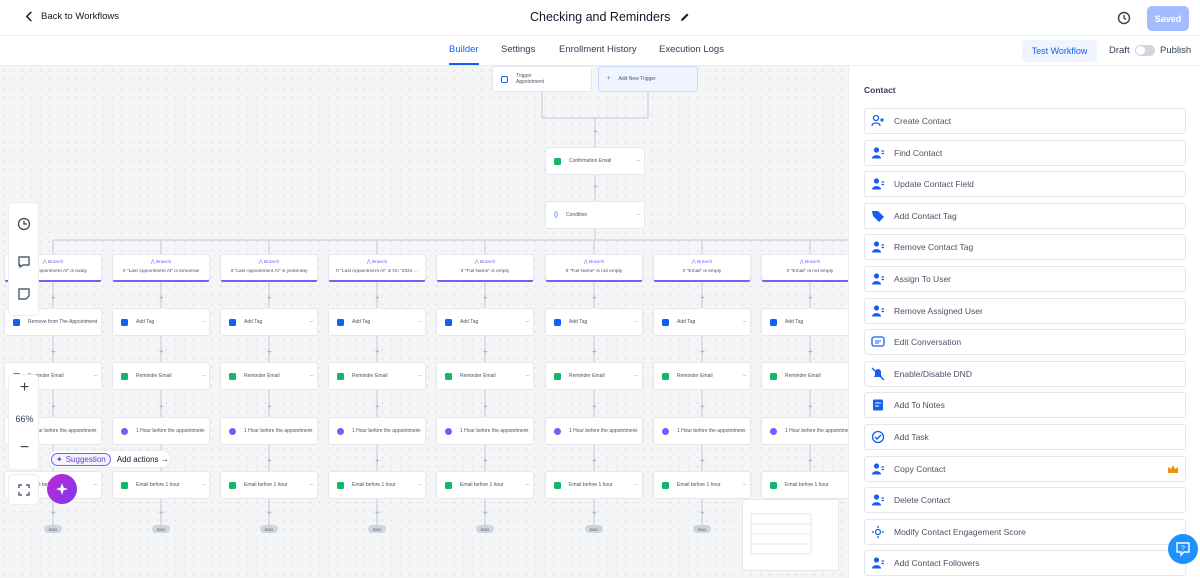 The image size is (1200, 578). What do you see at coordinates (595, 215) in the screenshot?
I see `condition-node: {} Condition ···` at bounding box center [595, 215].